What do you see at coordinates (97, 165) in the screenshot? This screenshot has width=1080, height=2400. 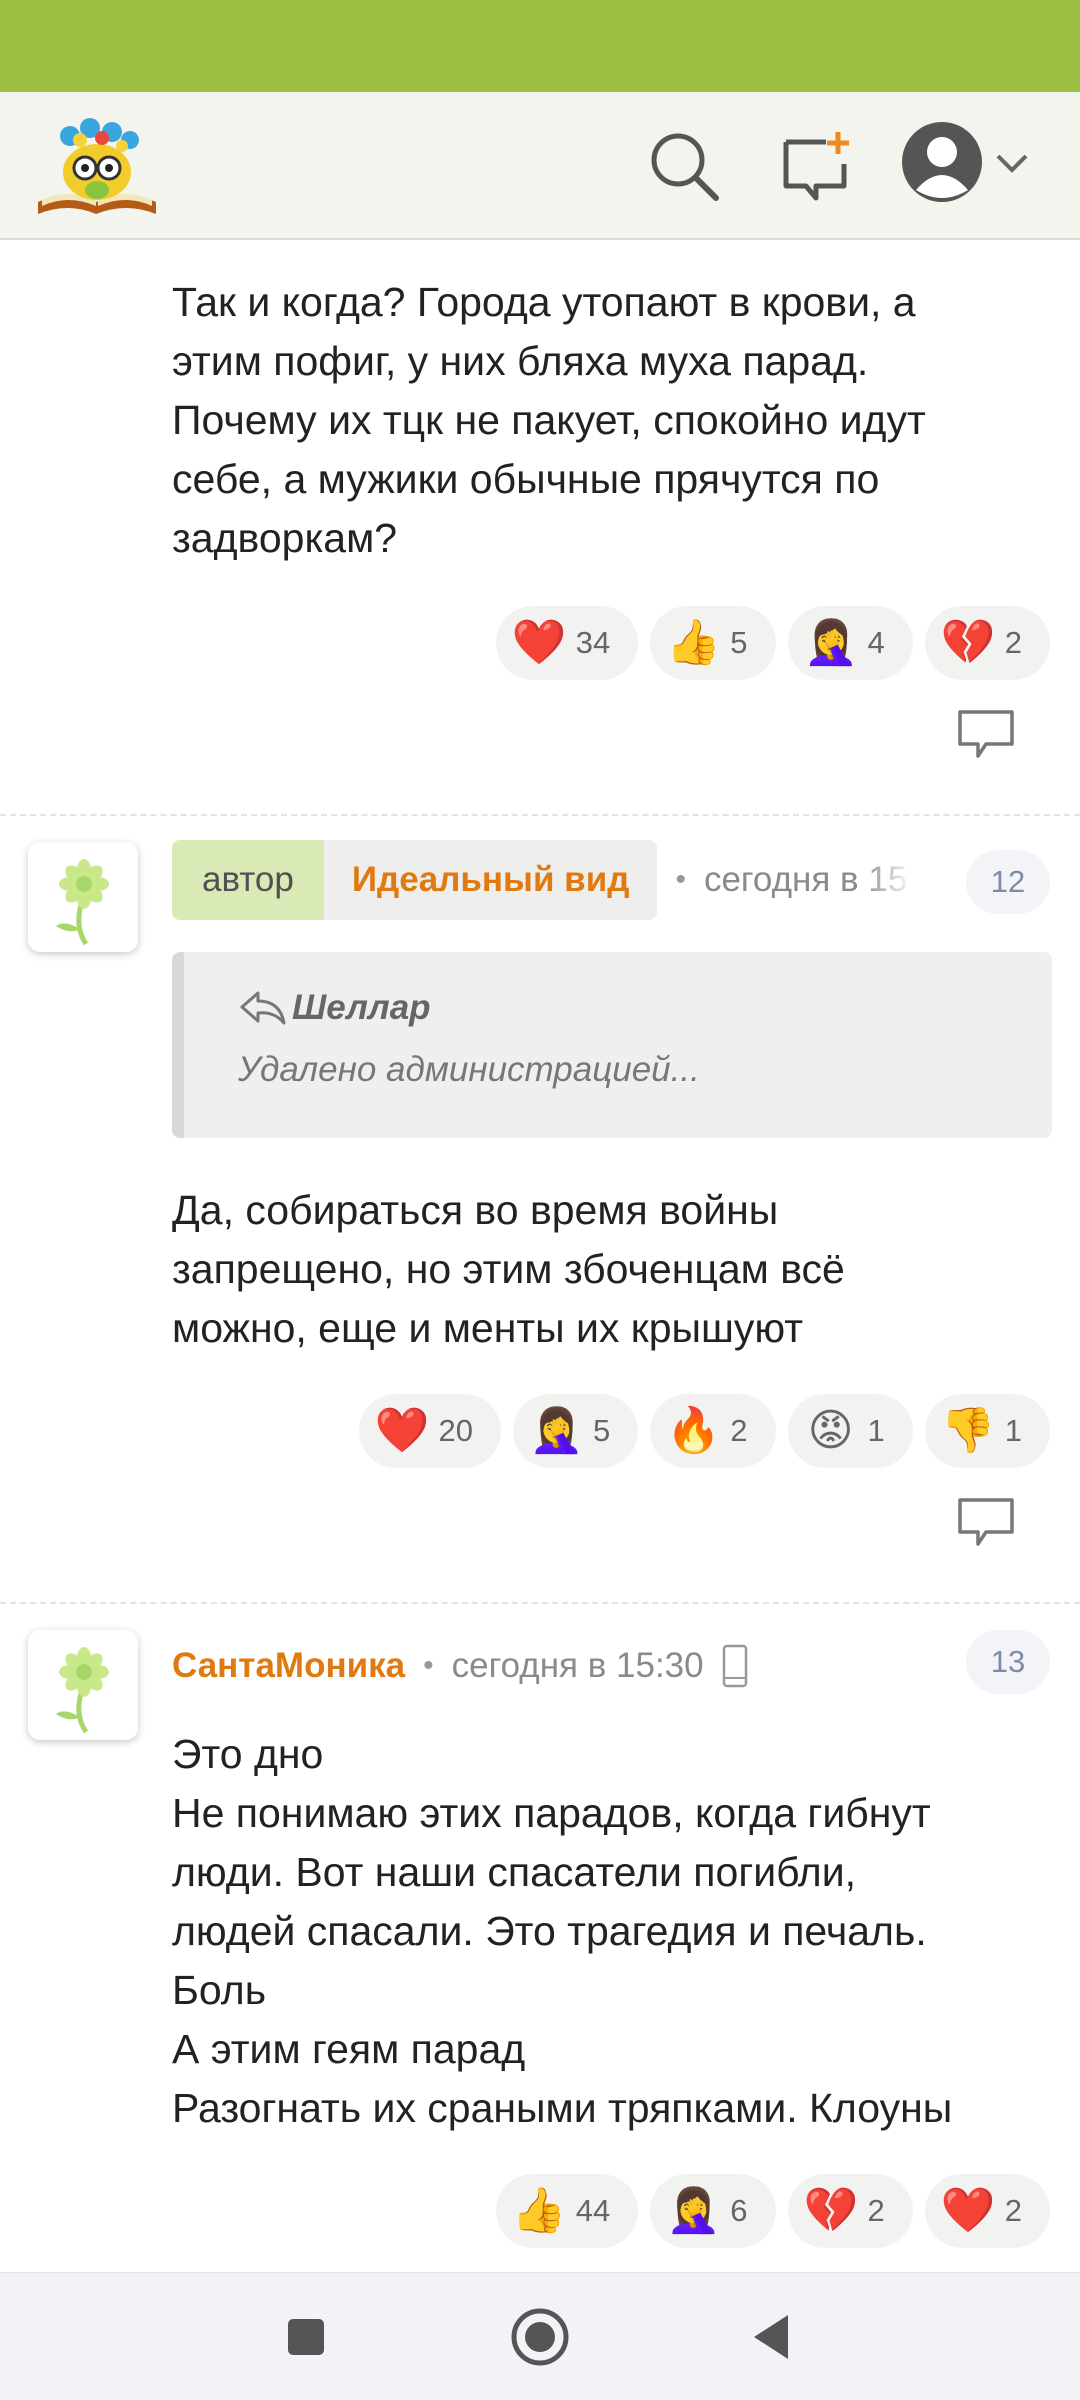 I see `site-logo` at bounding box center [97, 165].